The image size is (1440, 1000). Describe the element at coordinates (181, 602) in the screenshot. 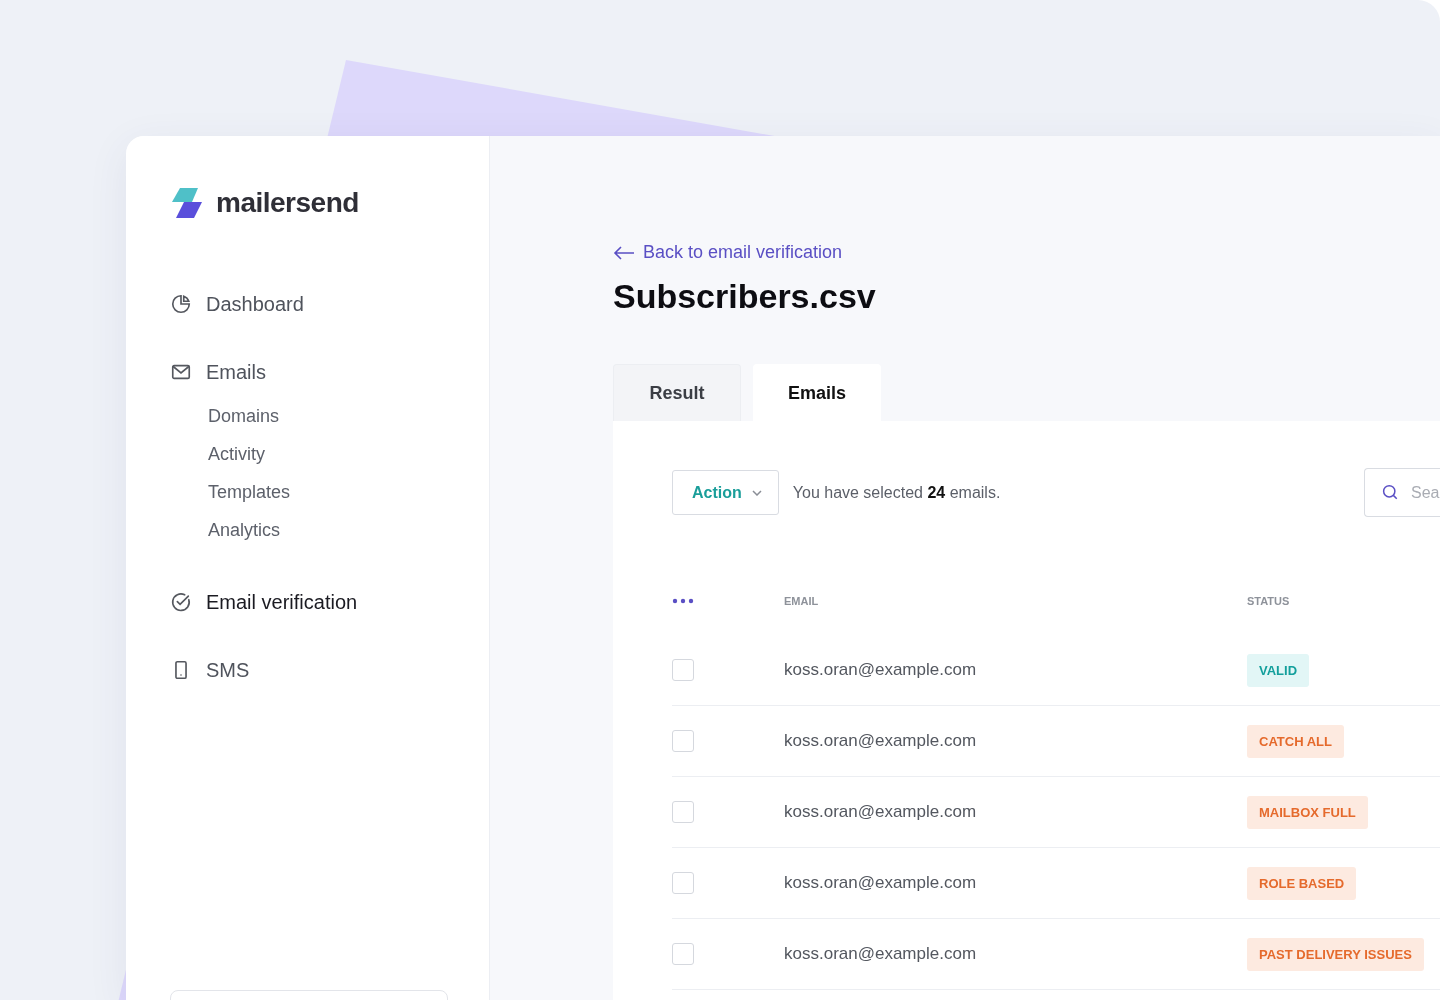

I see `check-circle-icon` at that location.